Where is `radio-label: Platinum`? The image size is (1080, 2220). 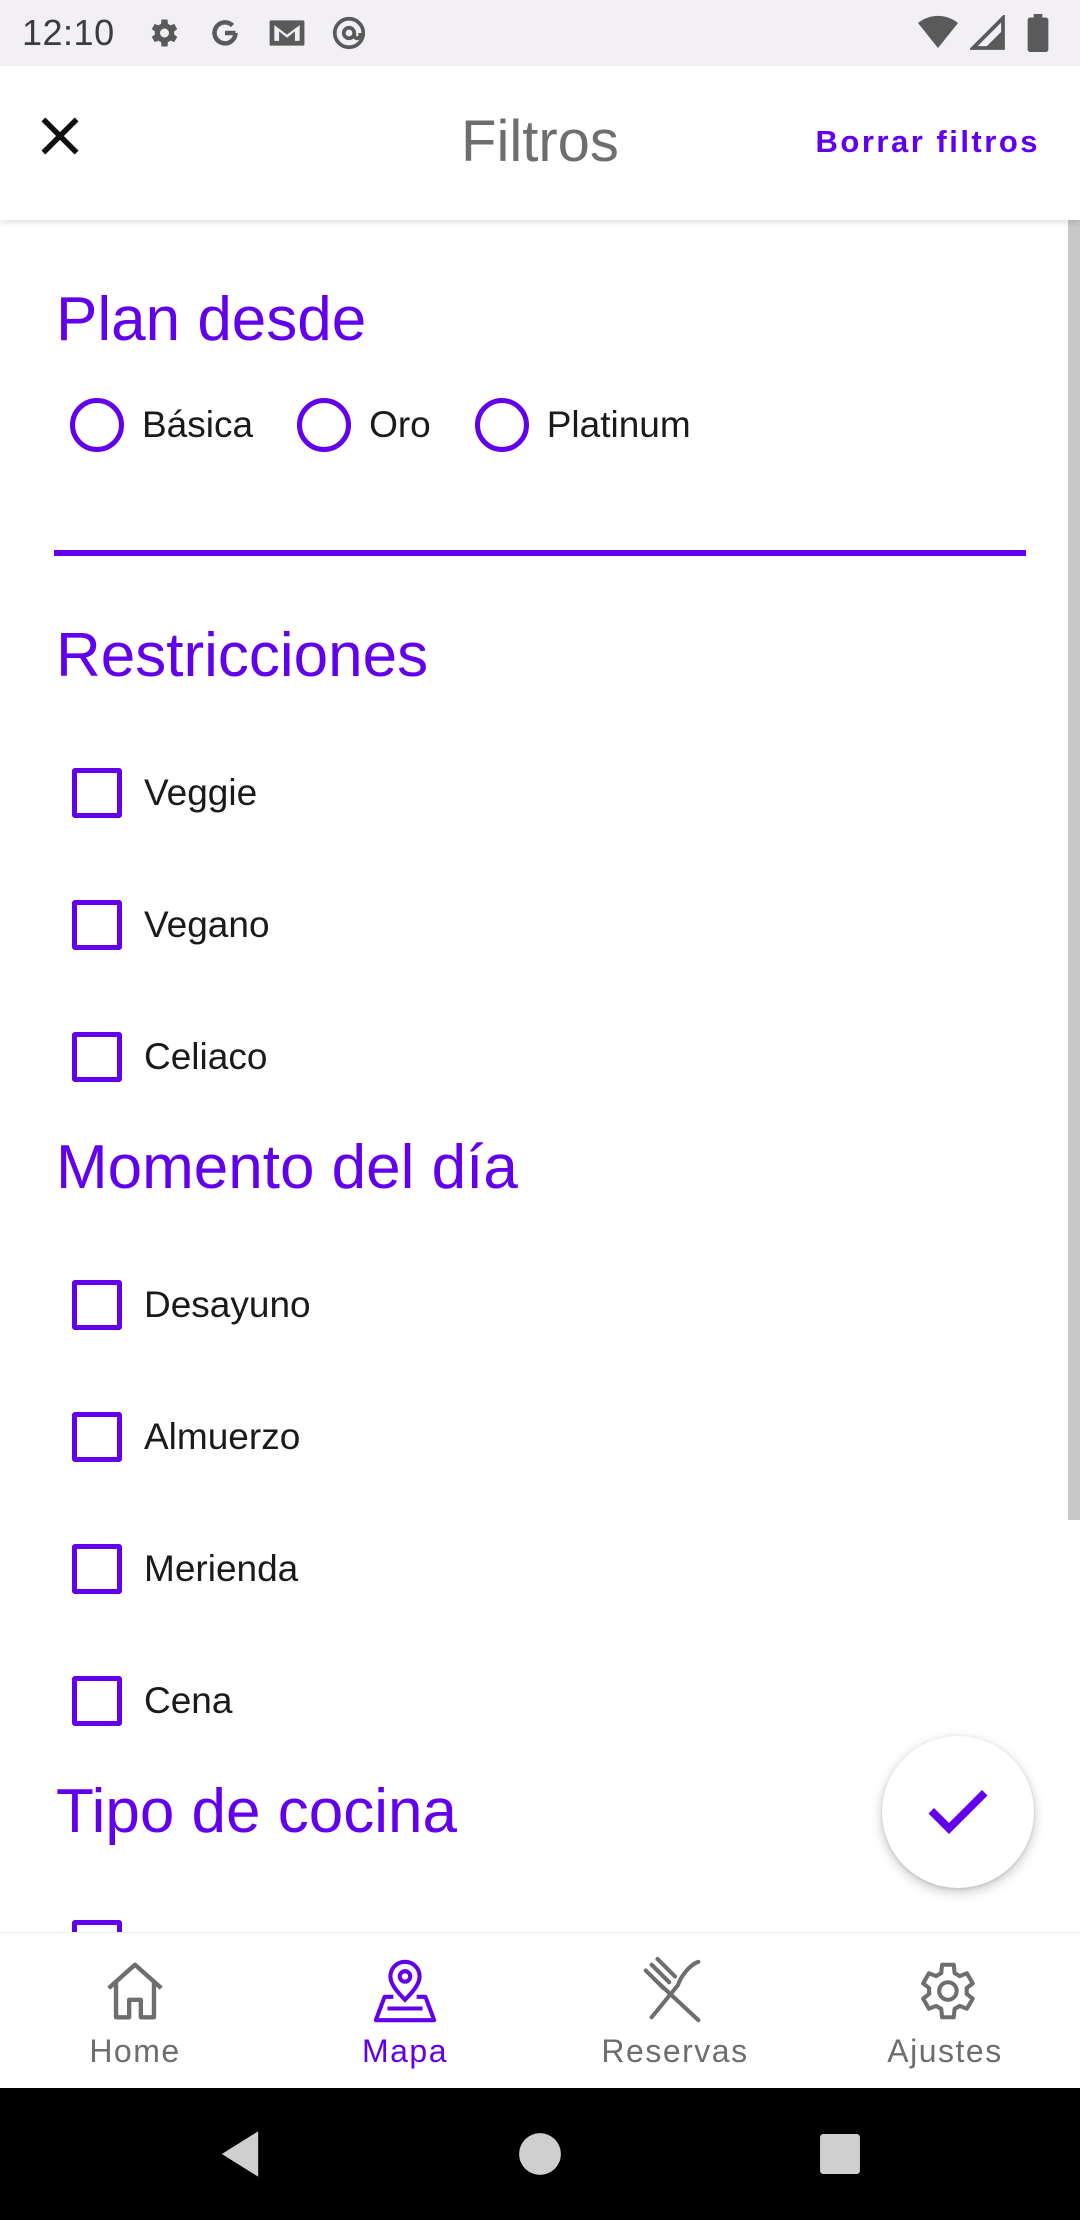 radio-label: Platinum is located at coordinates (618, 424).